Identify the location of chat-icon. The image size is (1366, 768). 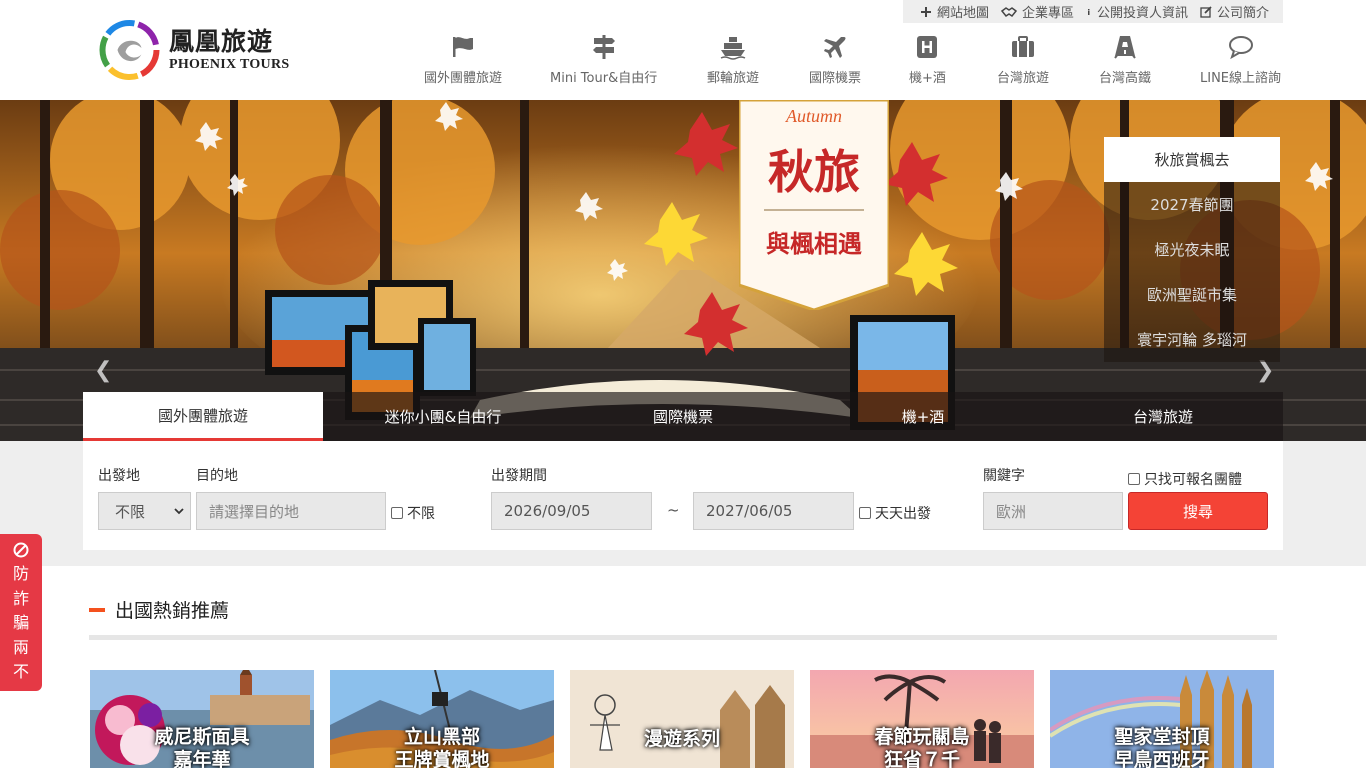
(1240, 48).